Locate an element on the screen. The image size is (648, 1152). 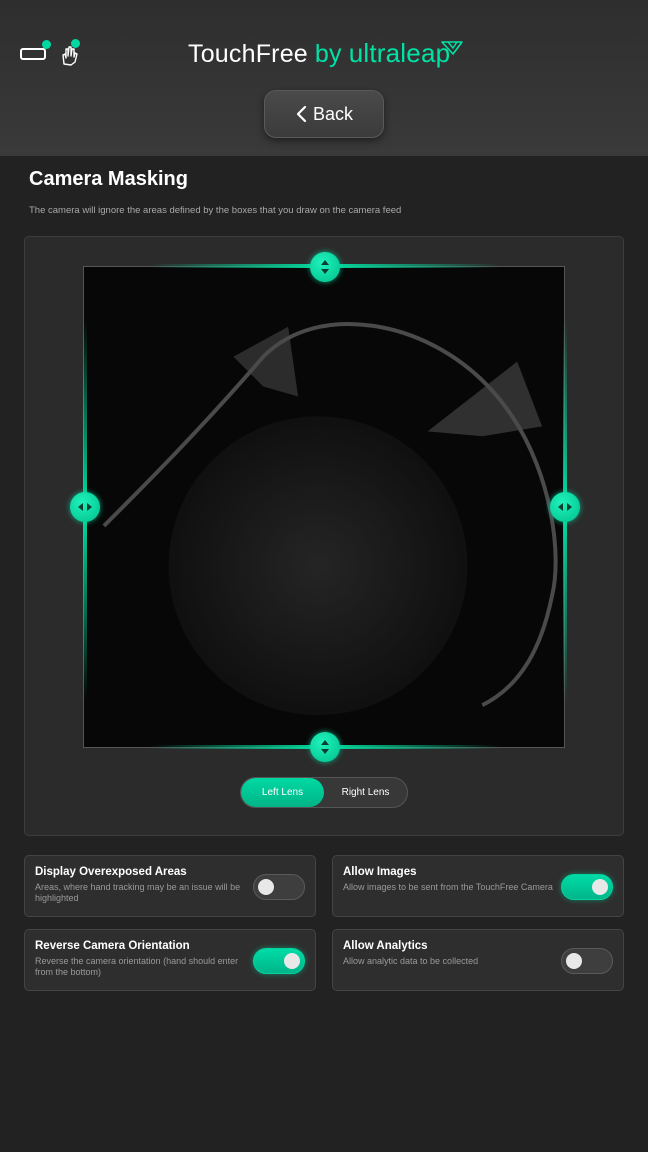
setting-title: Allow Images is located at coordinates (380, 872).